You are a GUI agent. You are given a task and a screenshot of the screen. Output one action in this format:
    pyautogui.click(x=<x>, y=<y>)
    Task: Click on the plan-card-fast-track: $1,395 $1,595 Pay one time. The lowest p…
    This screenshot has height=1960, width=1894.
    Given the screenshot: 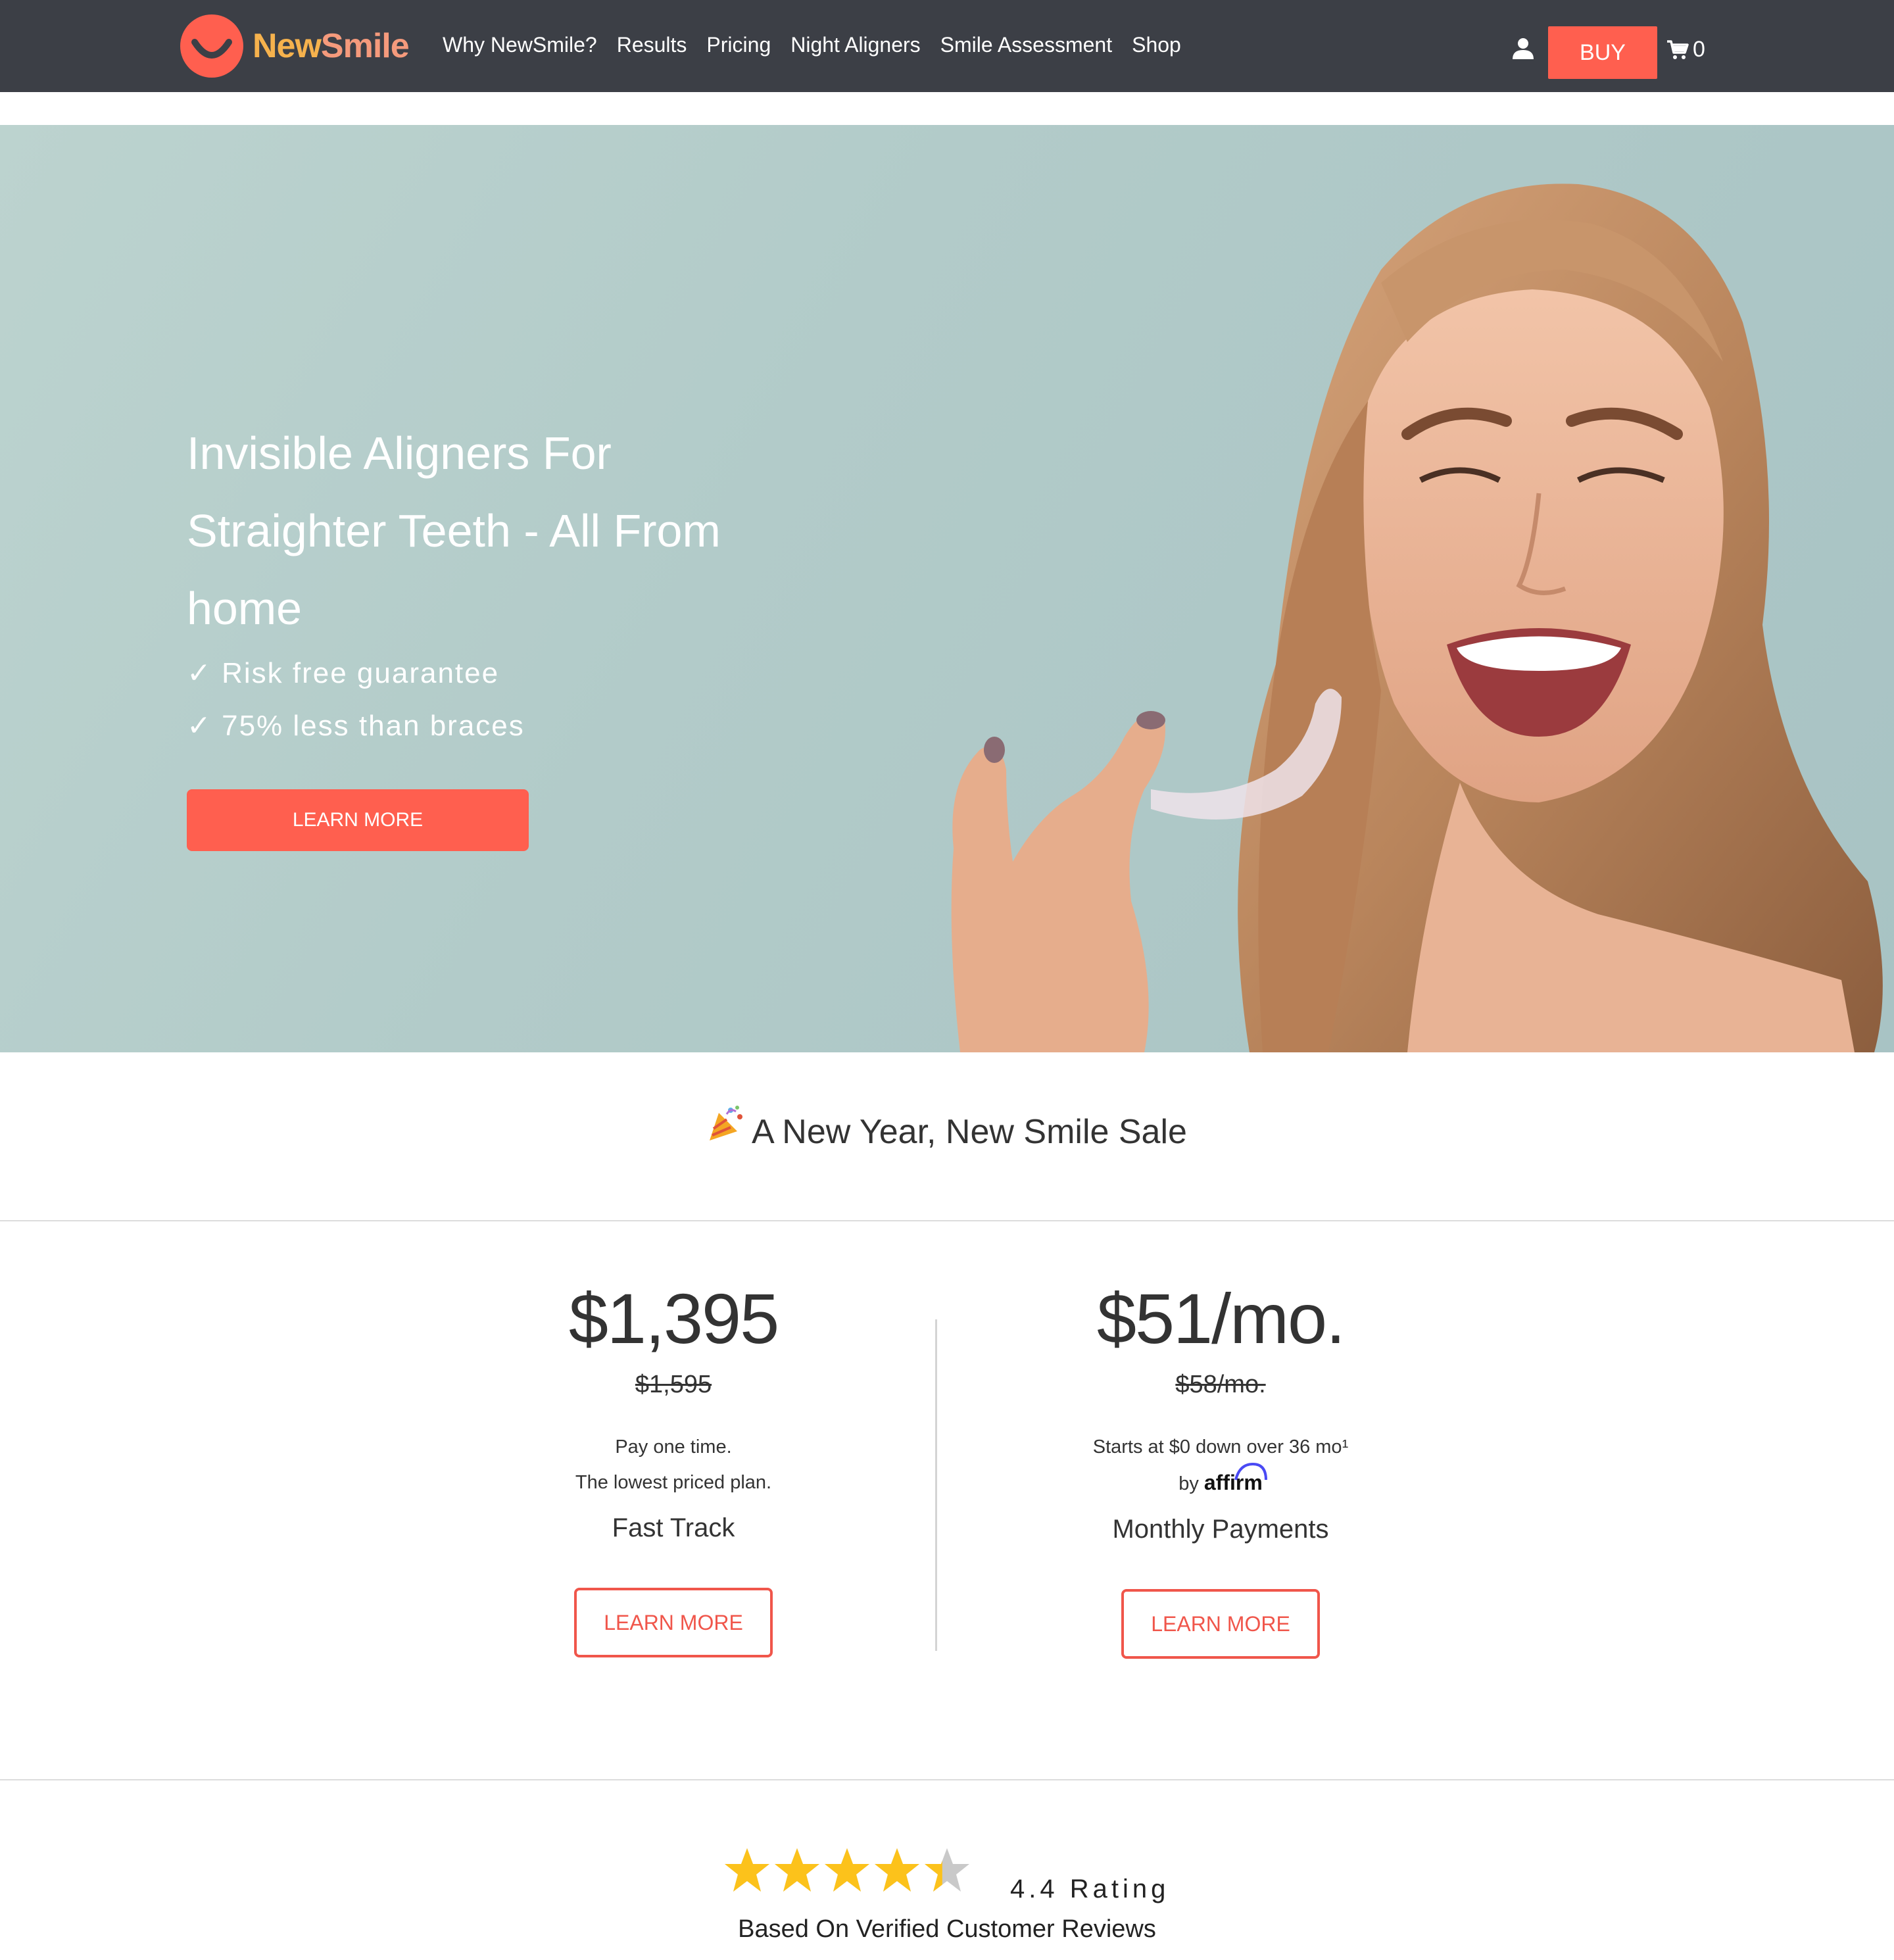 What is the action you would take?
    pyautogui.click(x=673, y=1467)
    